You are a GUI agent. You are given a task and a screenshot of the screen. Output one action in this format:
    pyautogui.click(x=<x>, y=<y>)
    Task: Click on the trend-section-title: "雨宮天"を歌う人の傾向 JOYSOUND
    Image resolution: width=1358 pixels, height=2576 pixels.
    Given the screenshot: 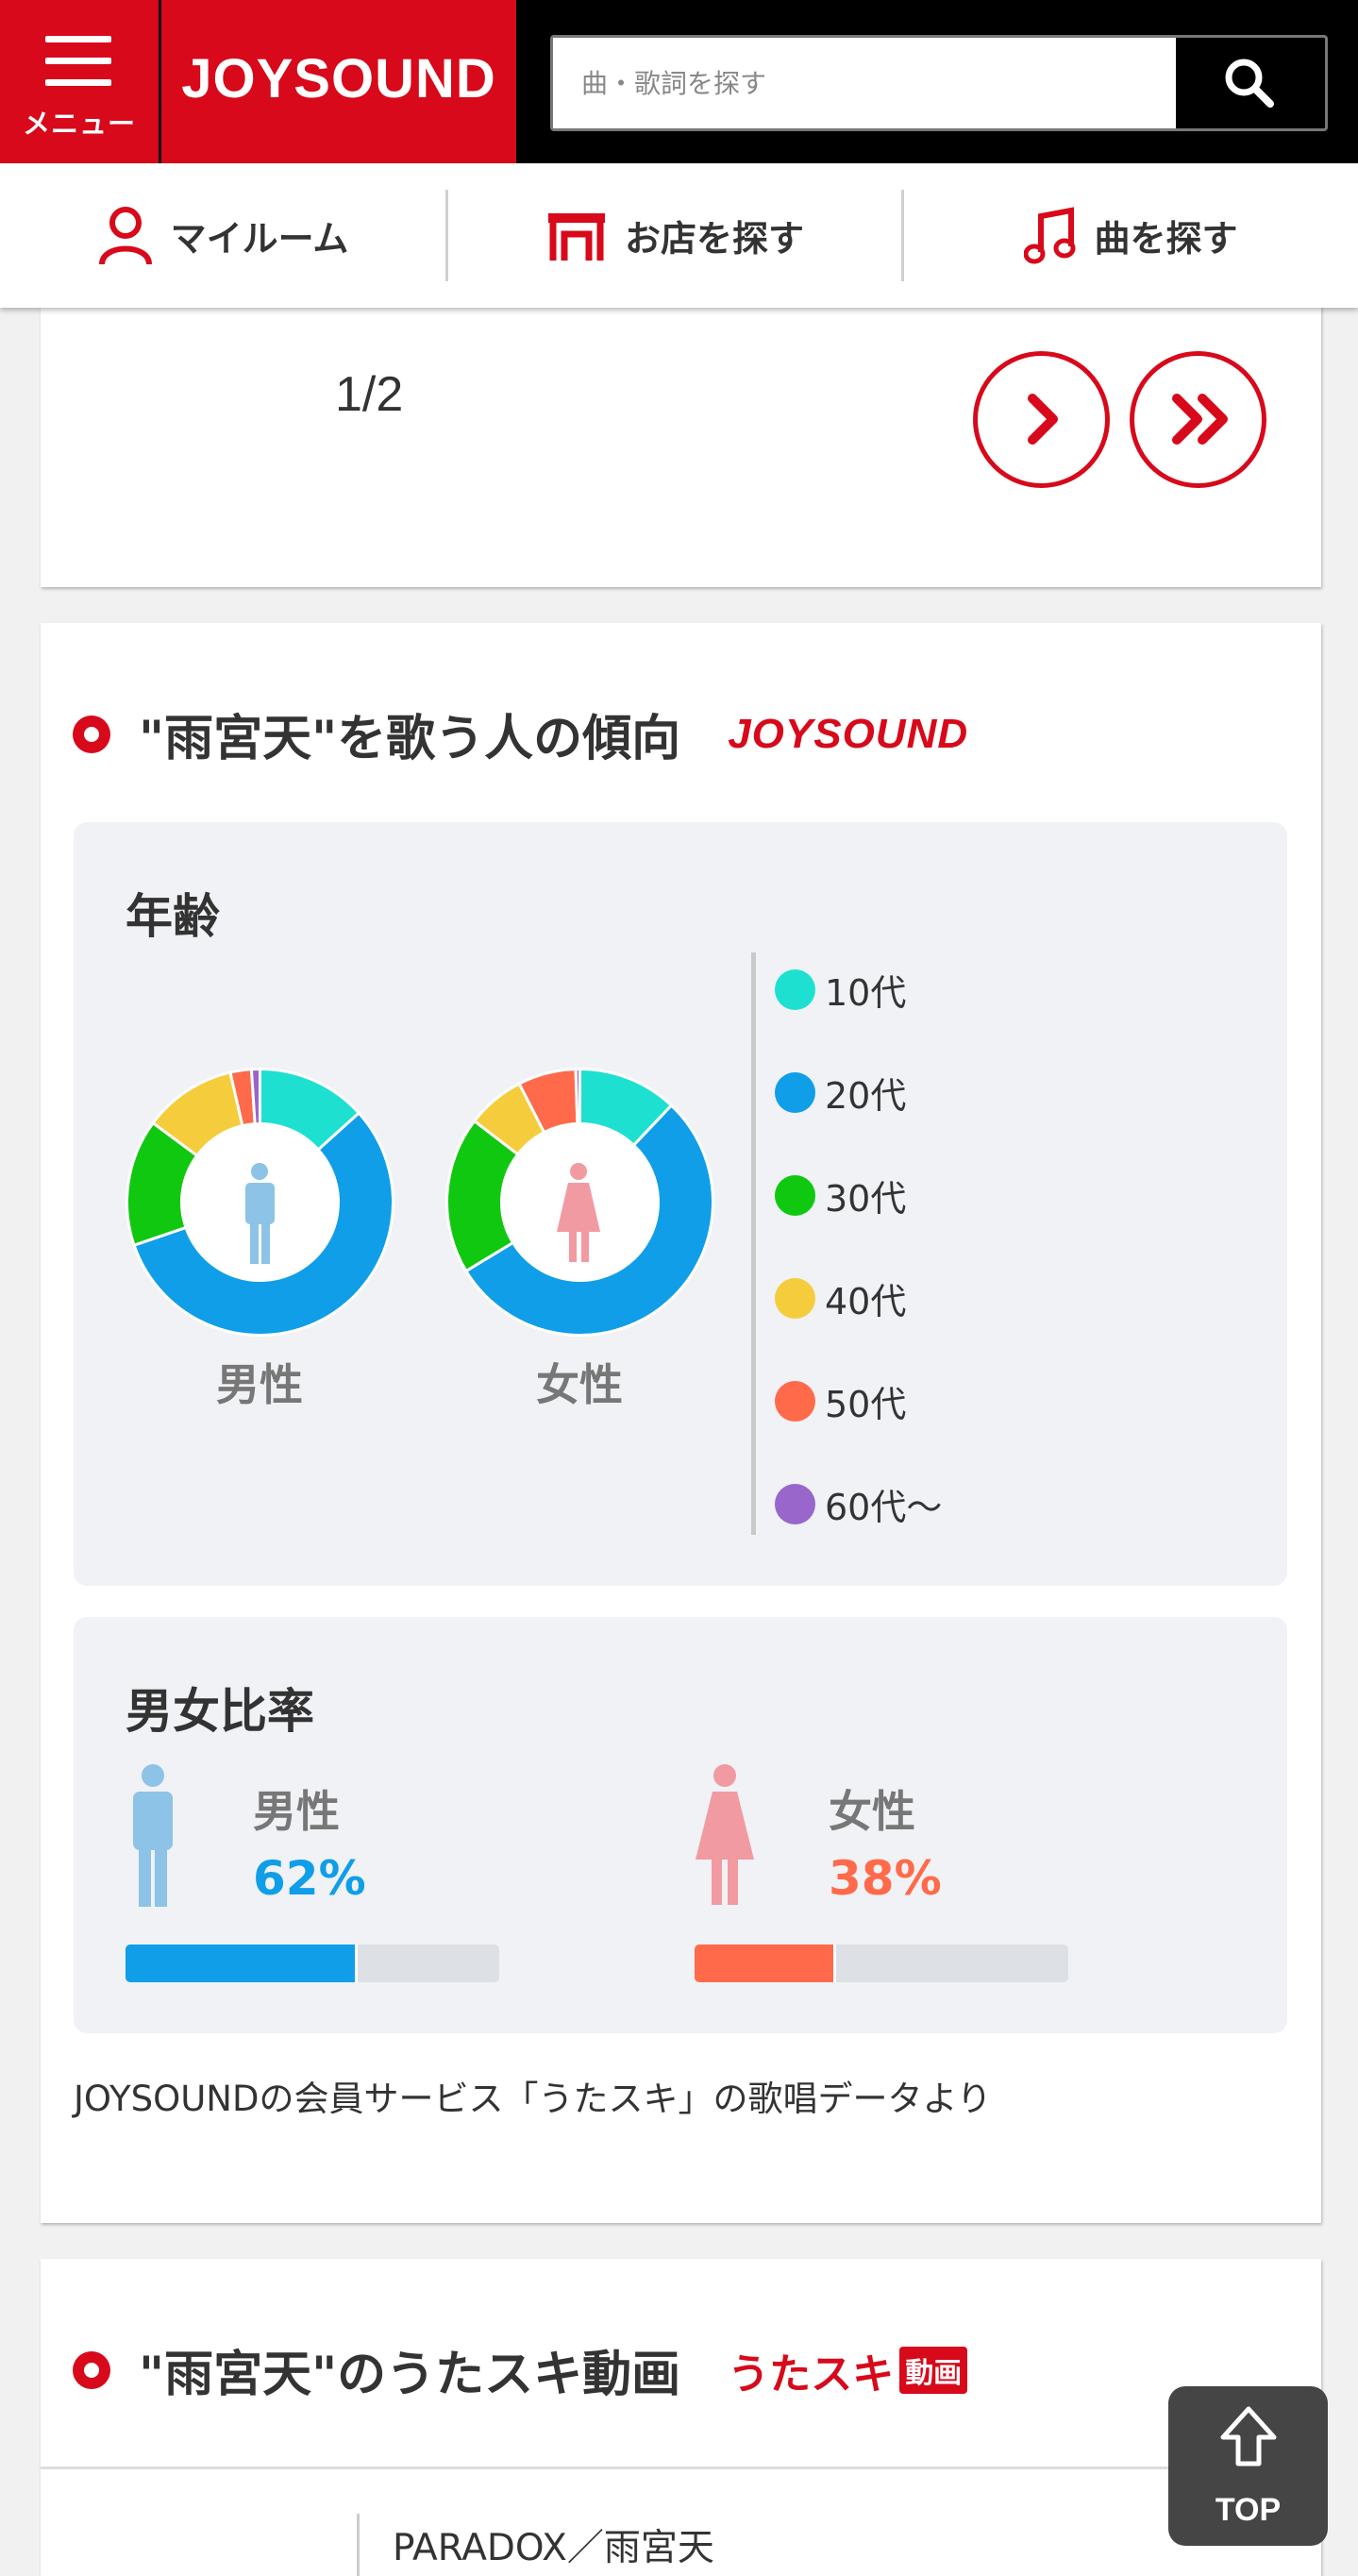 What is the action you would take?
    pyautogui.click(x=520, y=734)
    